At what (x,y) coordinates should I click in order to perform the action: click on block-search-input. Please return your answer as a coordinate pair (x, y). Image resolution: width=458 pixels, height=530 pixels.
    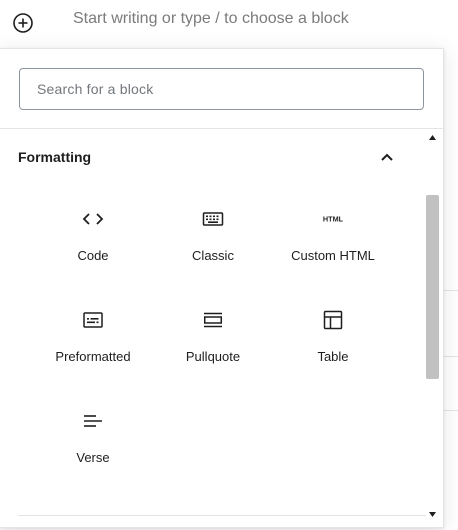
    Looking at the image, I should click on (221, 89).